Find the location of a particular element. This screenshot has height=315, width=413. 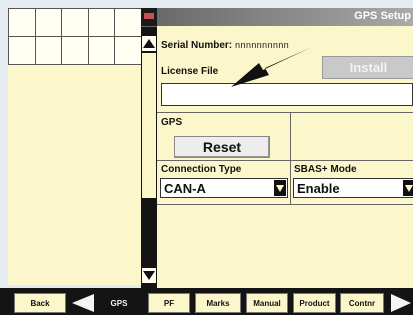

arrow-left-icon is located at coordinates (83, 303).